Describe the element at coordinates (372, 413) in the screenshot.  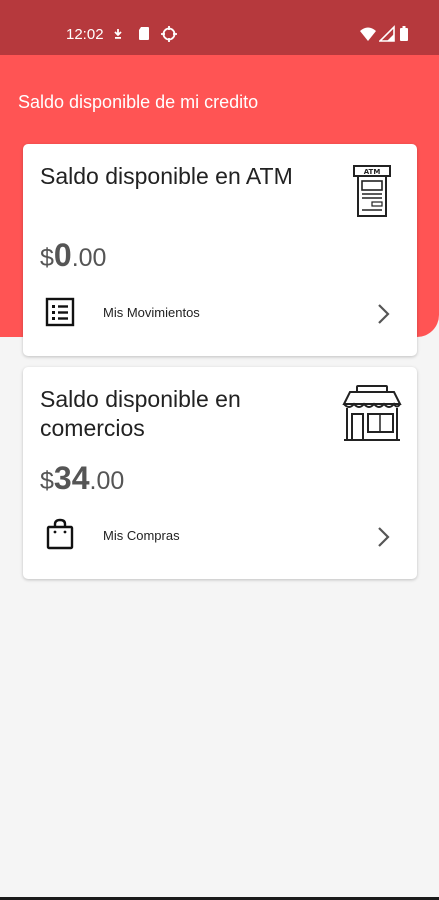
I see `store-icon` at that location.